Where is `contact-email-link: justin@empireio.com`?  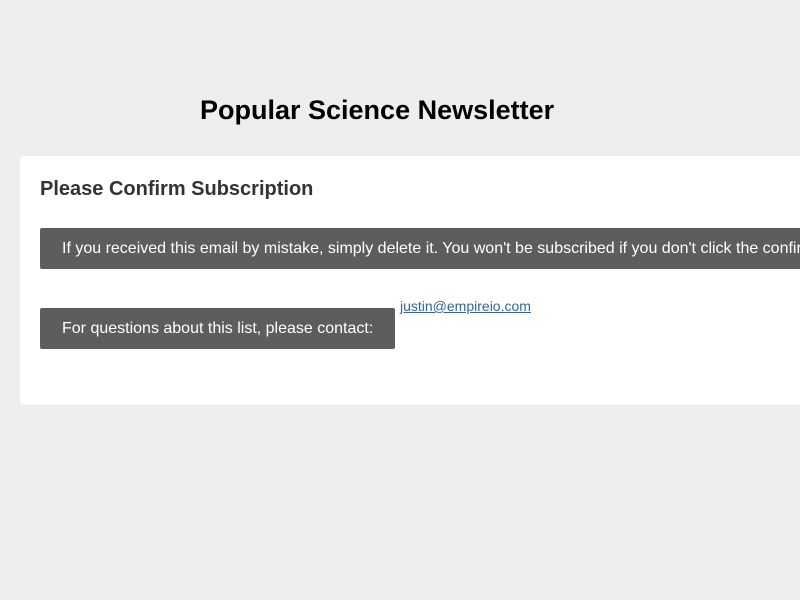 contact-email-link: justin@empireio.com is located at coordinates (465, 306).